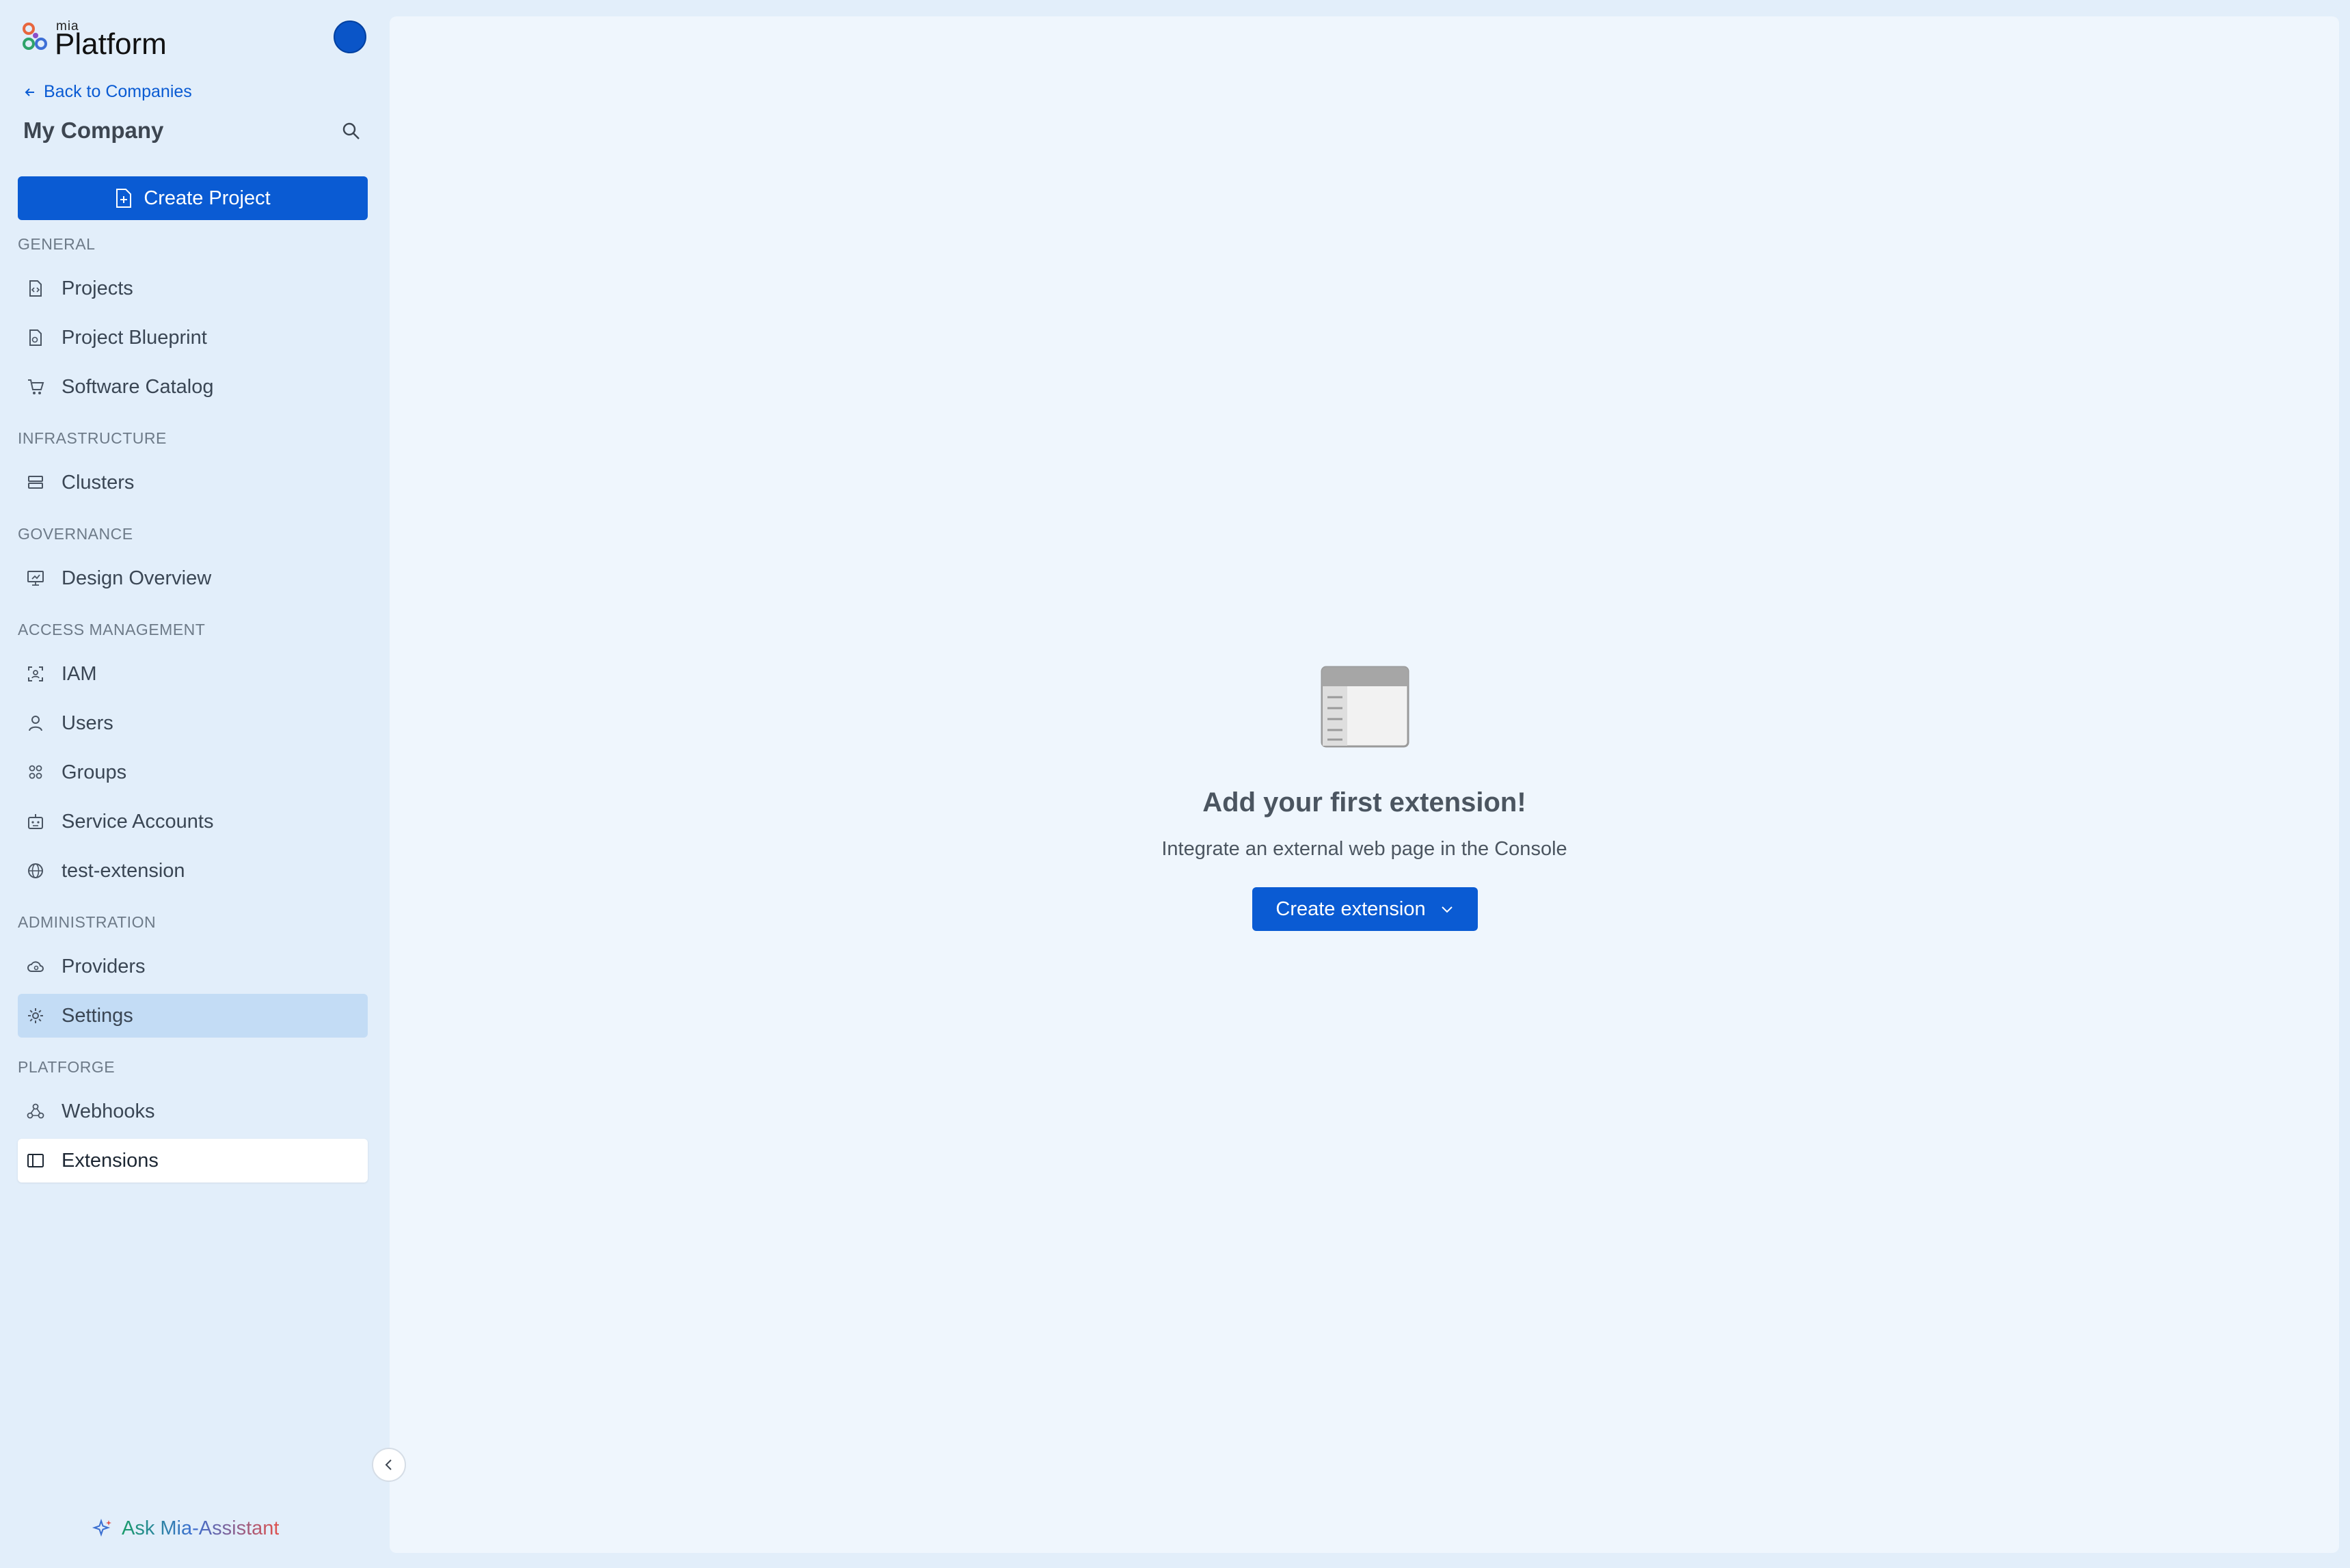 The height and width of the screenshot is (1568, 2350). I want to click on sidebar-item-label: test-extension, so click(123, 870).